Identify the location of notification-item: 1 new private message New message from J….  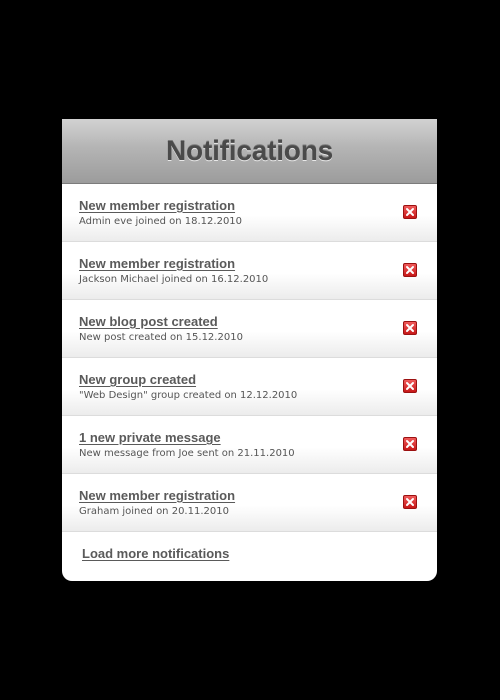
(249, 445).